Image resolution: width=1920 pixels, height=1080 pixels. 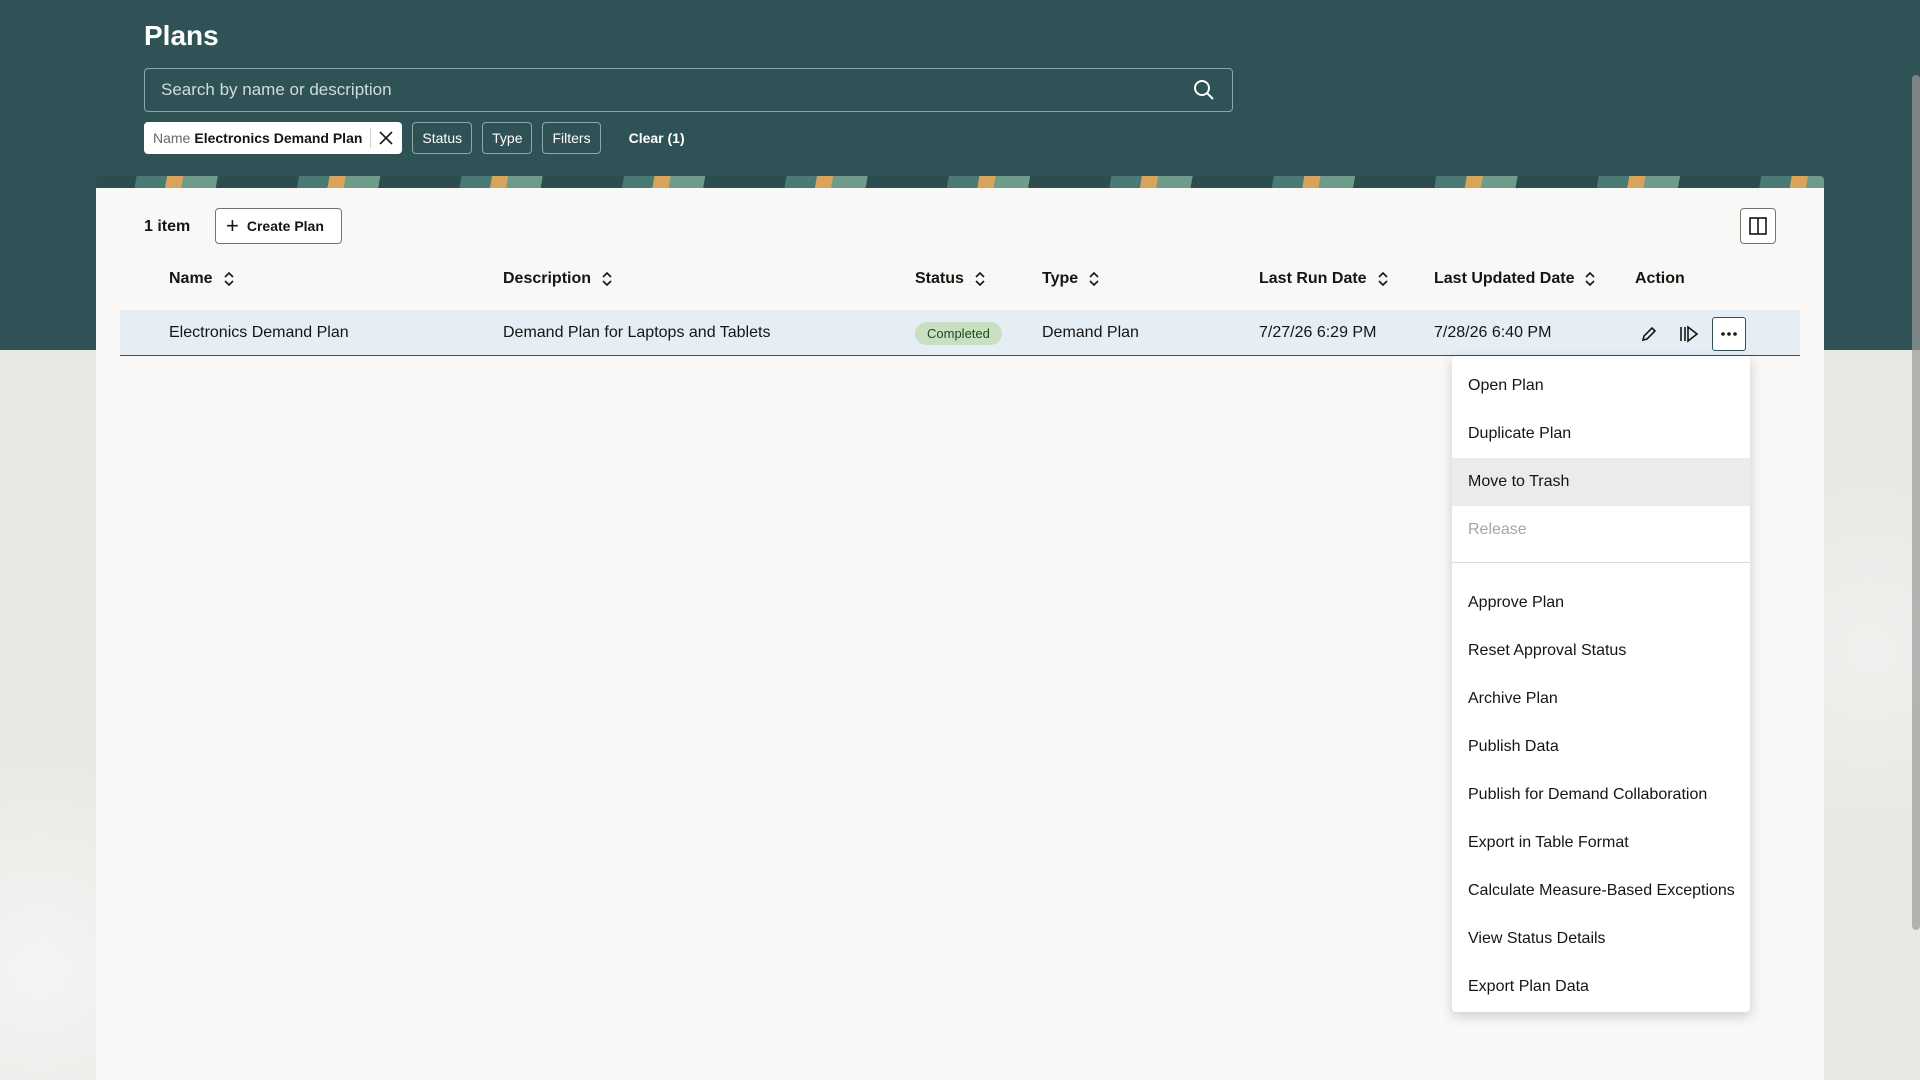 I want to click on page-title: Plans, so click(x=181, y=35).